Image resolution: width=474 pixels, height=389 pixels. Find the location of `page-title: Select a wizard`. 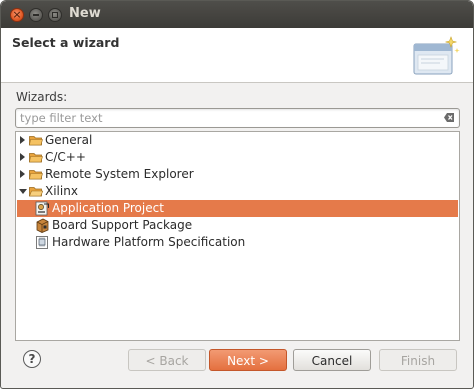

page-title: Select a wizard is located at coordinates (66, 42).